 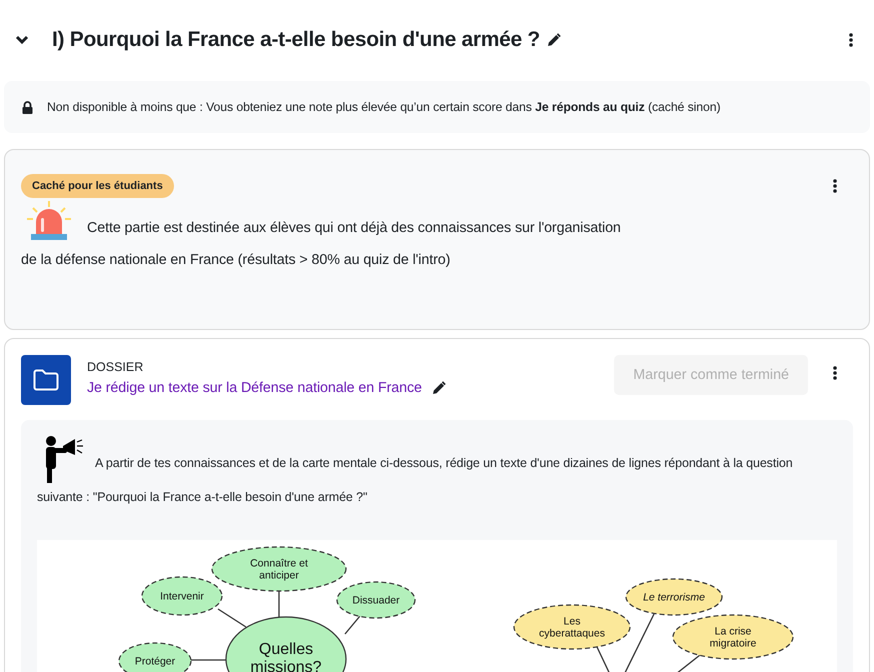 I want to click on activity-type-label: DOSSIER, so click(x=115, y=367).